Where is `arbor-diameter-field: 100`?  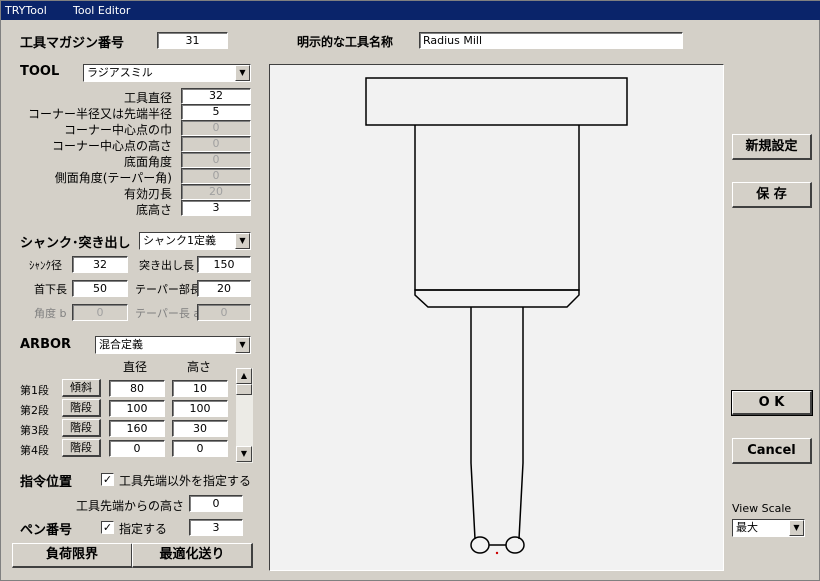
arbor-diameter-field: 100 is located at coordinates (137, 408).